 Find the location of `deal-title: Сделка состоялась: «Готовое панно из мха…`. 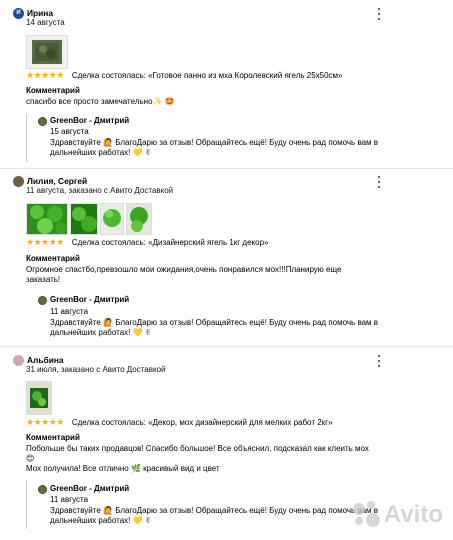

deal-title: Сделка состоялась: «Готовое панно из мха… is located at coordinates (207, 76).